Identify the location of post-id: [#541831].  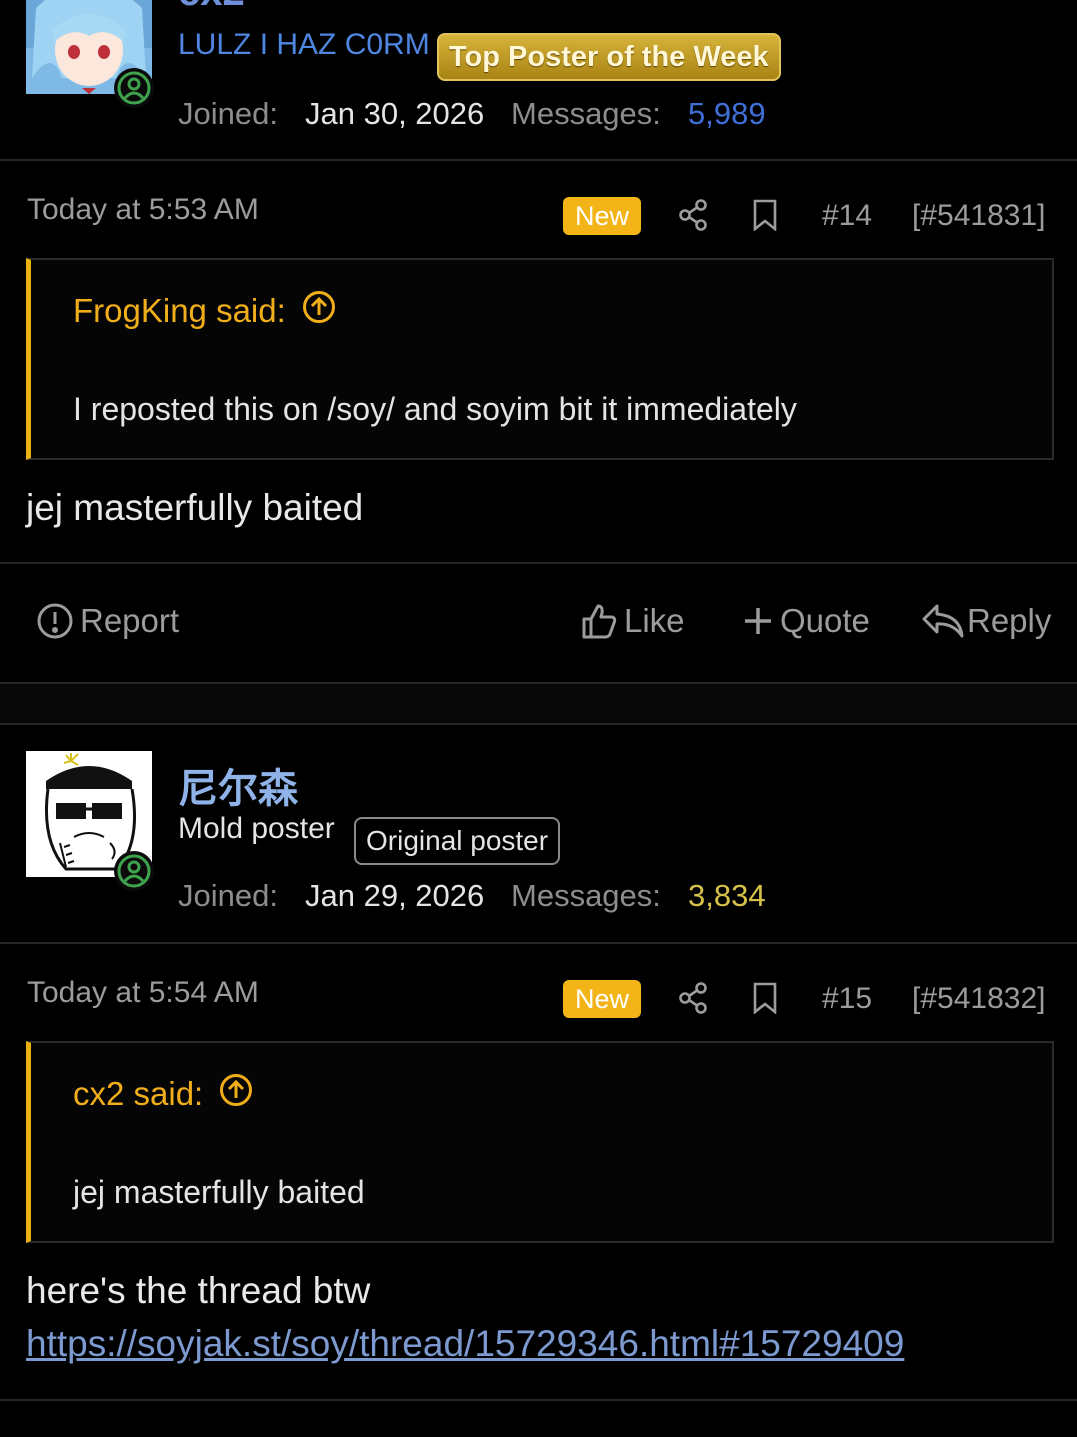
(978, 216).